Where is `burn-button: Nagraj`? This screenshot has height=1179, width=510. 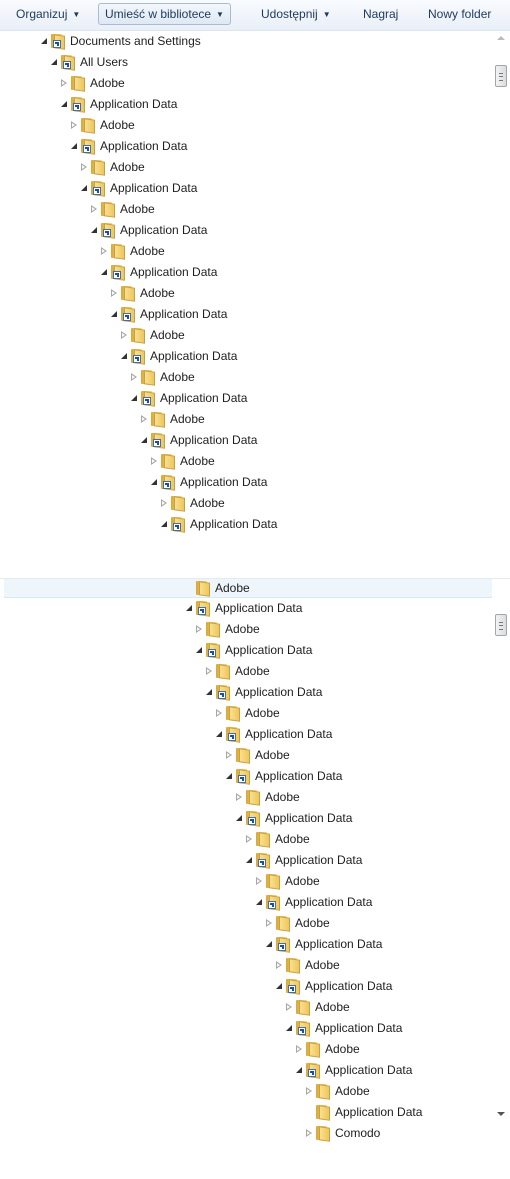 burn-button: Nagraj is located at coordinates (380, 14).